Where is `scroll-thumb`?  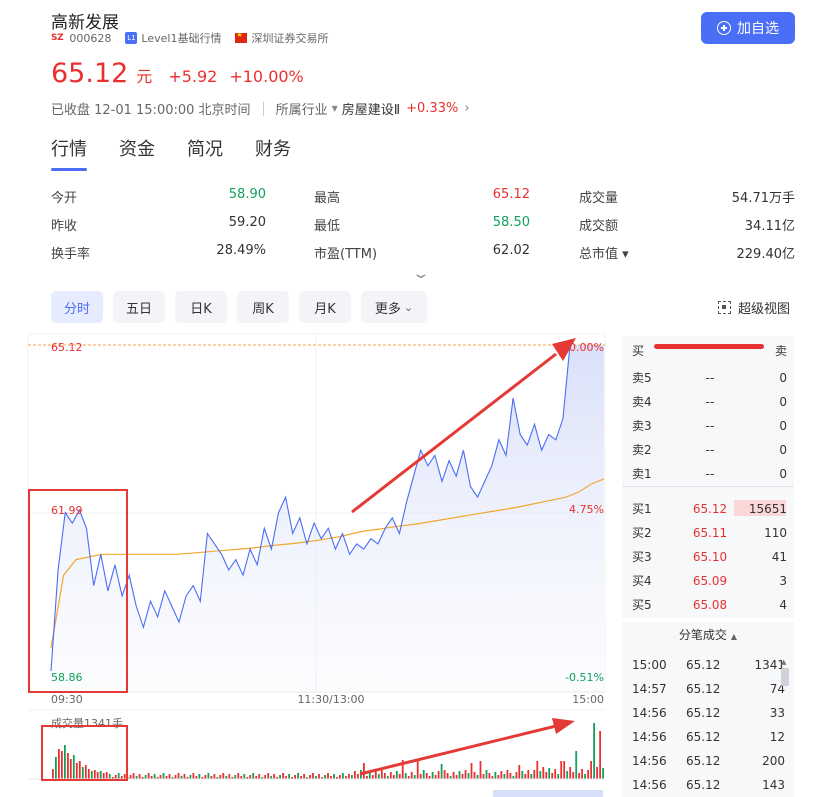 scroll-thumb is located at coordinates (785, 677).